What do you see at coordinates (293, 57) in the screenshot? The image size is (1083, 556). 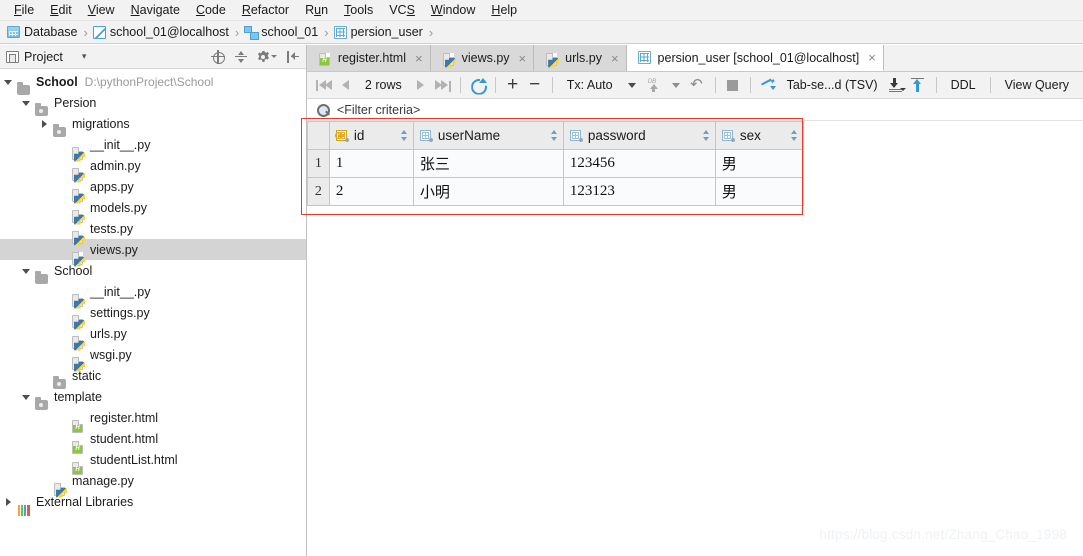 I see `hide-panel-icon` at bounding box center [293, 57].